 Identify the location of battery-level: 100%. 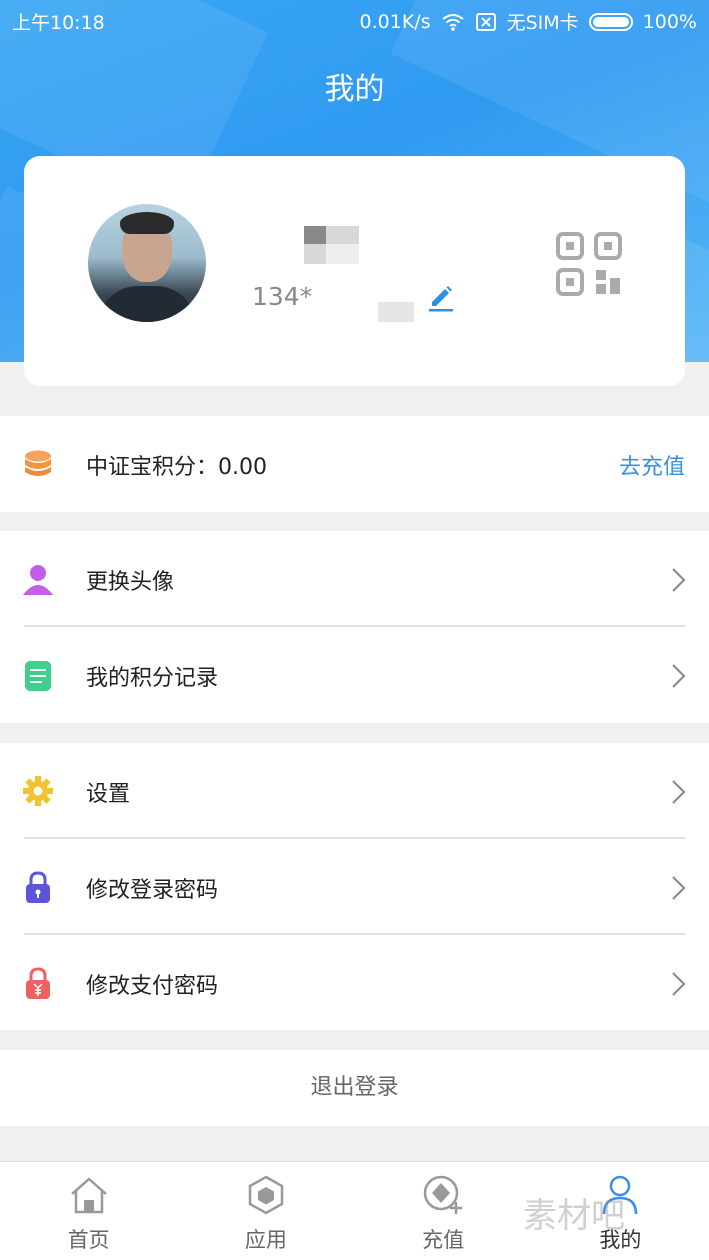
(669, 21).